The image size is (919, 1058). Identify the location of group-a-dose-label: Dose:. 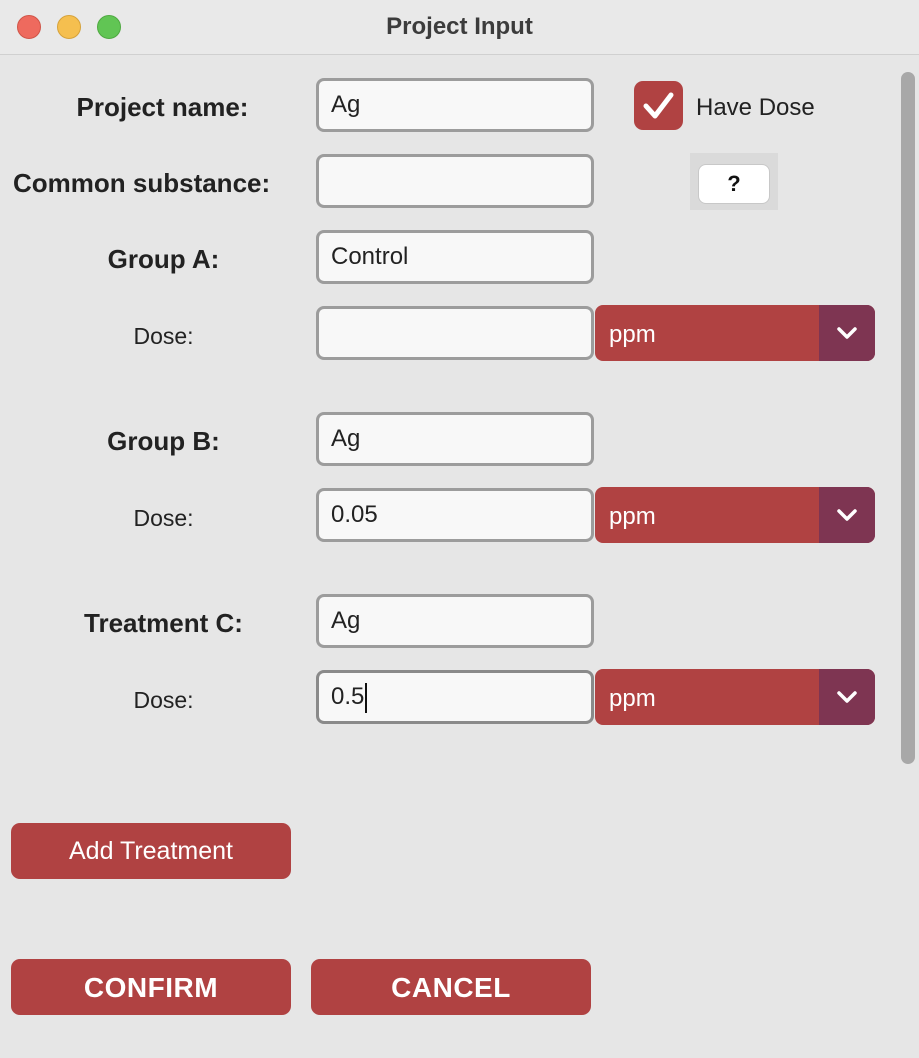
(163, 336).